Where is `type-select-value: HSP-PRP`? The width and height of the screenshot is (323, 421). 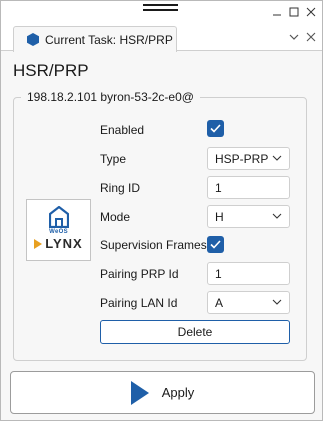
type-select-value: HSP-PRP is located at coordinates (242, 159).